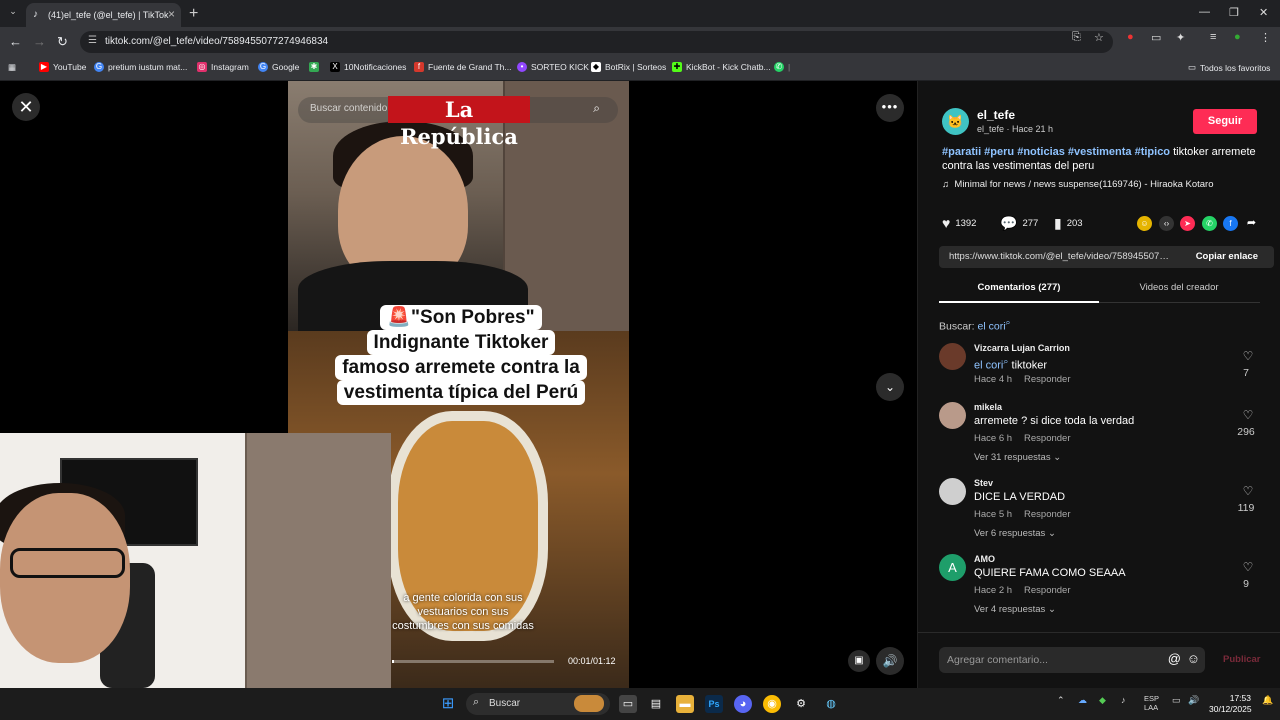 The width and height of the screenshot is (1280, 720). I want to click on browser-tab: ♪ (41)el_tefe (@el_tefe) | TikTok ×, so click(103, 15).